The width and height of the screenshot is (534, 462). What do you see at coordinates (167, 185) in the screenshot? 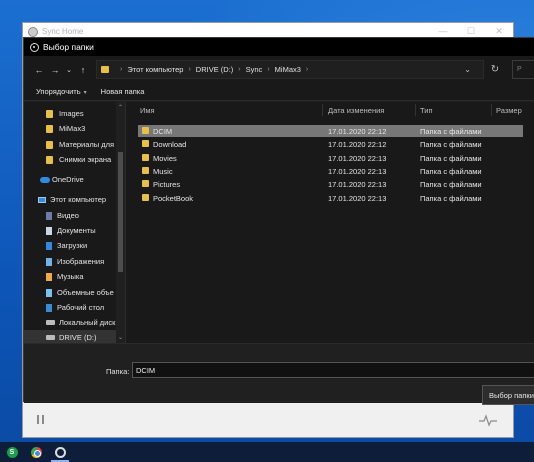
I see `file-name: Pictures` at bounding box center [167, 185].